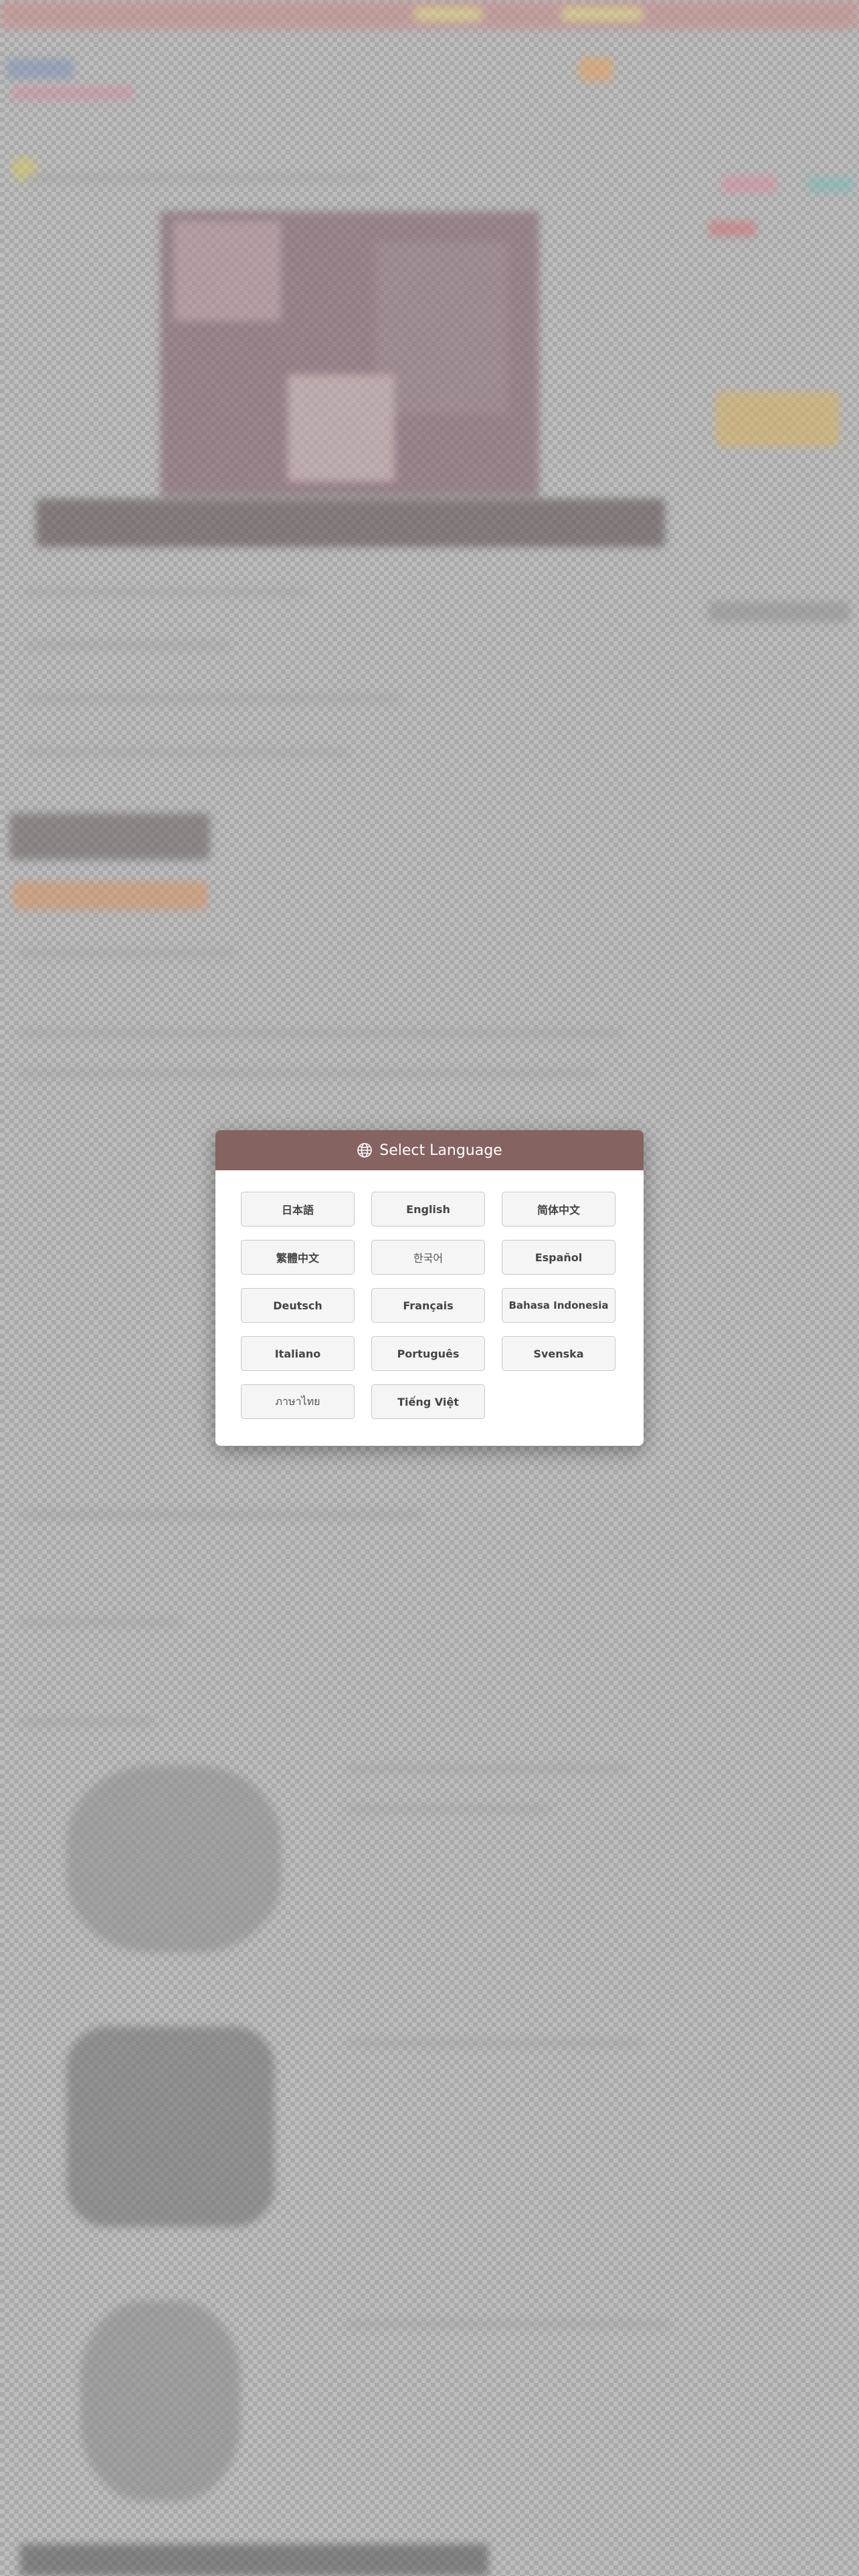 This screenshot has width=859, height=2576. I want to click on language-option-italian: Italiano, so click(298, 1353).